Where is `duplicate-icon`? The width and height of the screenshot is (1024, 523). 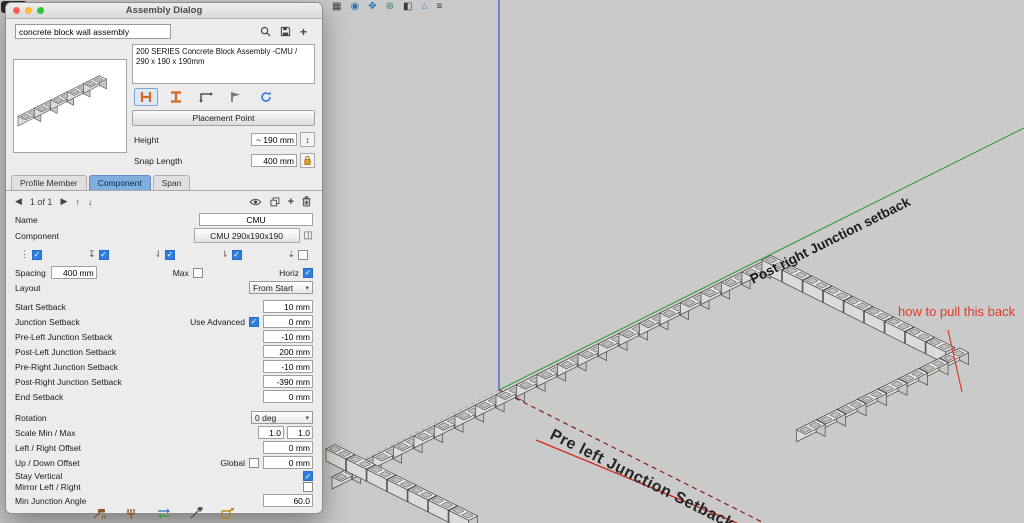 duplicate-icon is located at coordinates (275, 201).